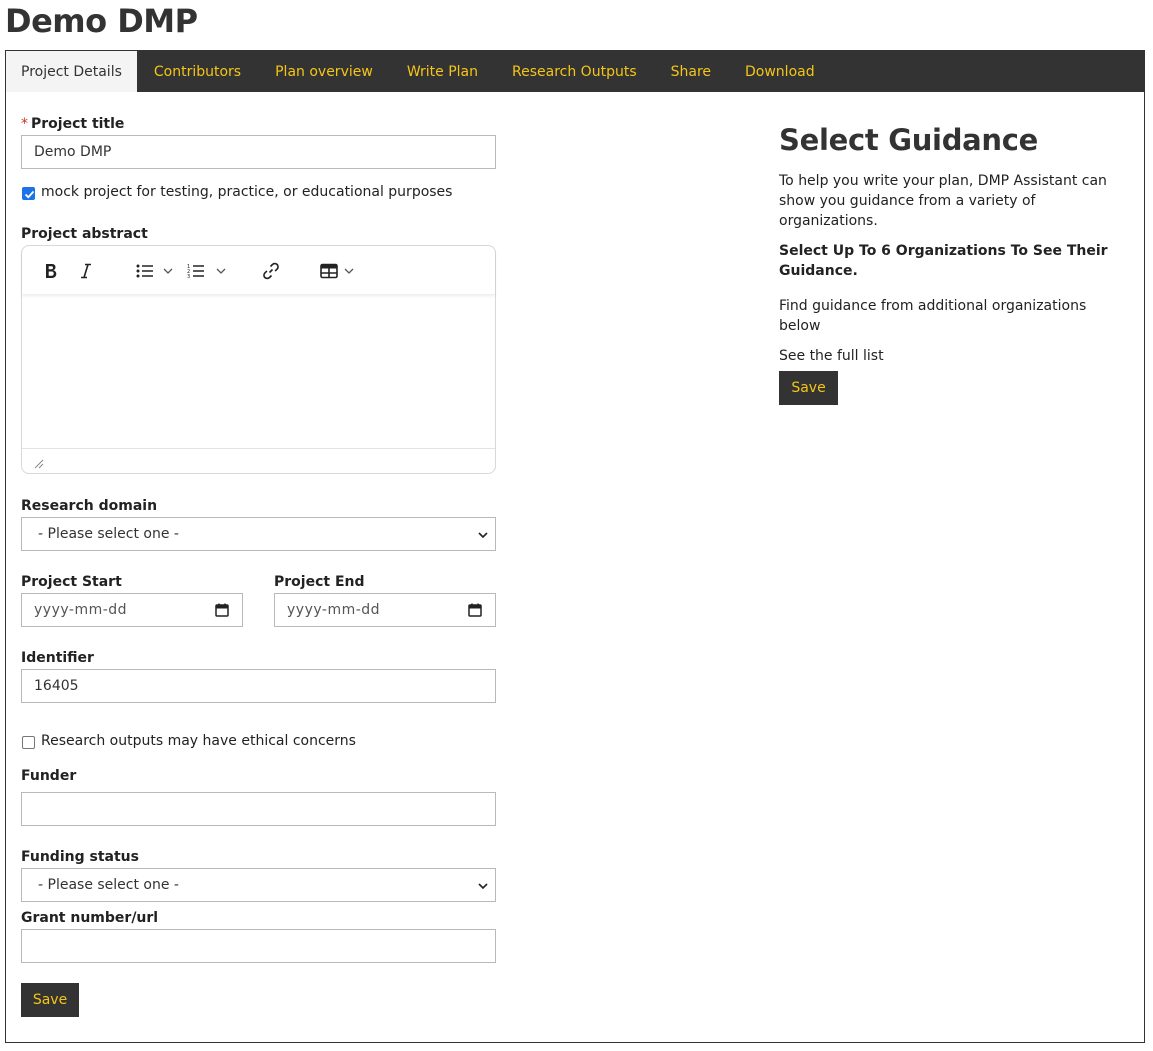  Describe the element at coordinates (71, 582) in the screenshot. I see `project-start-label: Project Start` at that location.